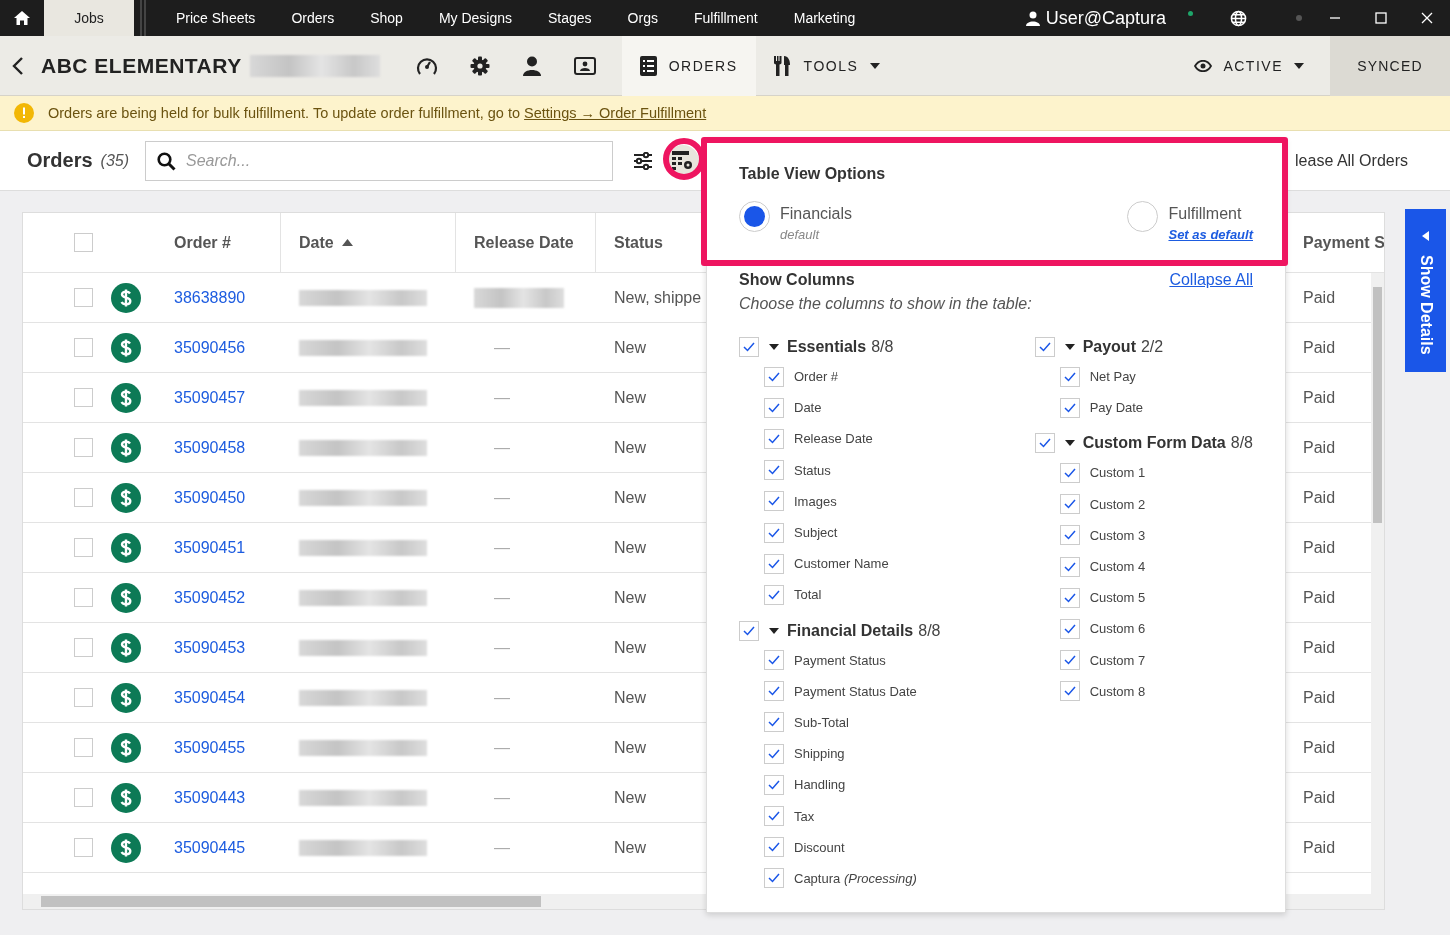 This screenshot has height=935, width=1450. I want to click on column-header: Date, so click(326, 242).